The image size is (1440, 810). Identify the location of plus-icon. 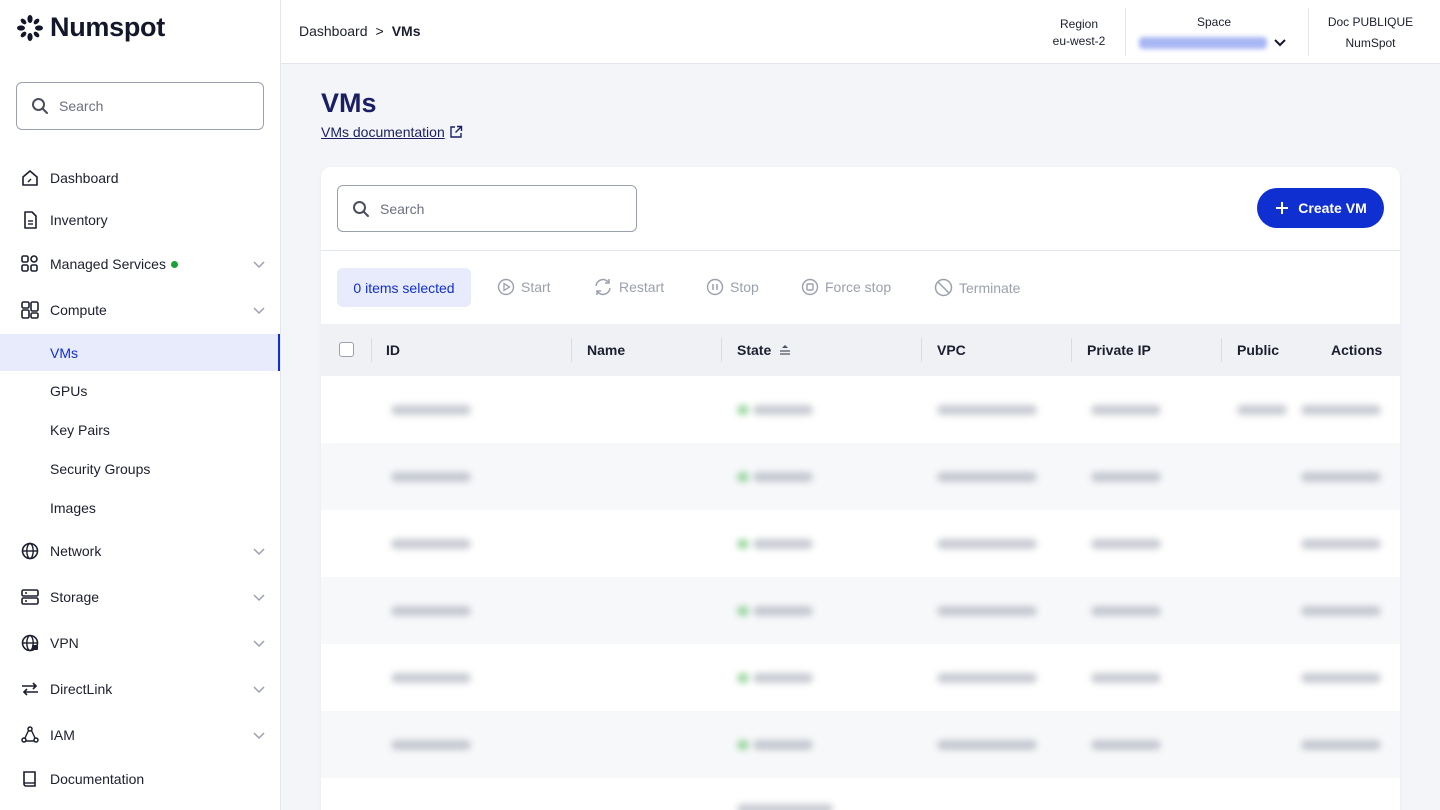
(1282, 208).